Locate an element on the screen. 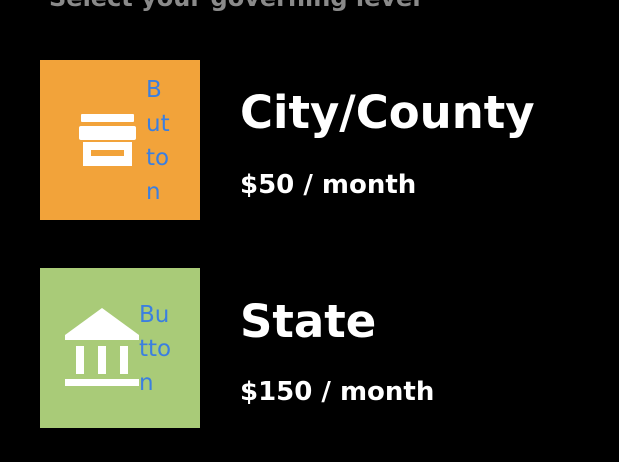 This screenshot has width=619, height=462. page-subtitle: Select your governing level is located at coordinates (235, 6).